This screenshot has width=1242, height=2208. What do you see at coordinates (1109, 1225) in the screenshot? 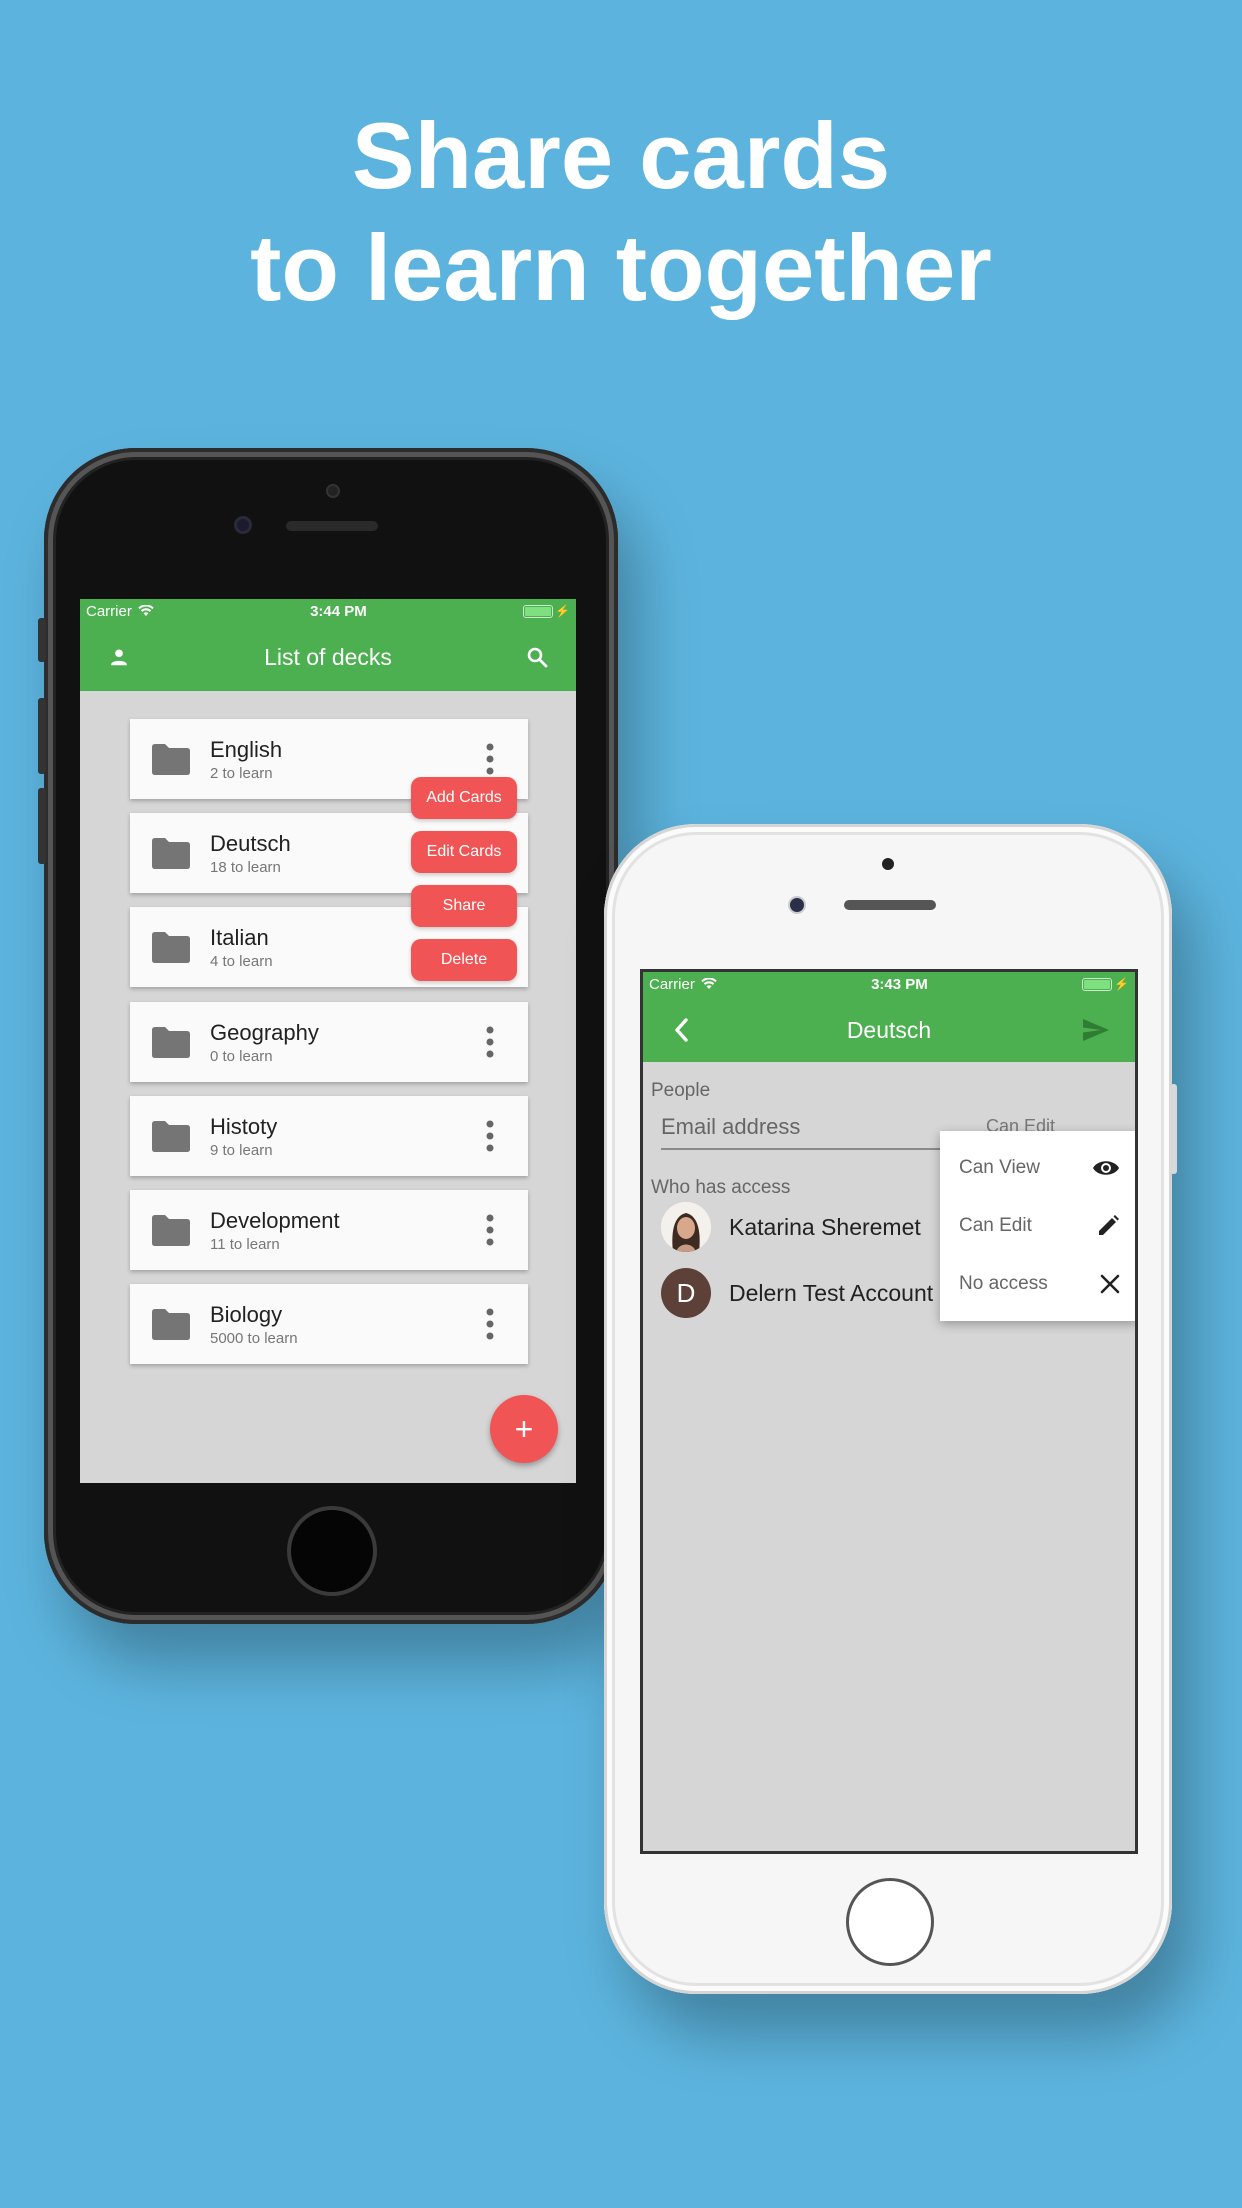
I see `pencil-icon` at bounding box center [1109, 1225].